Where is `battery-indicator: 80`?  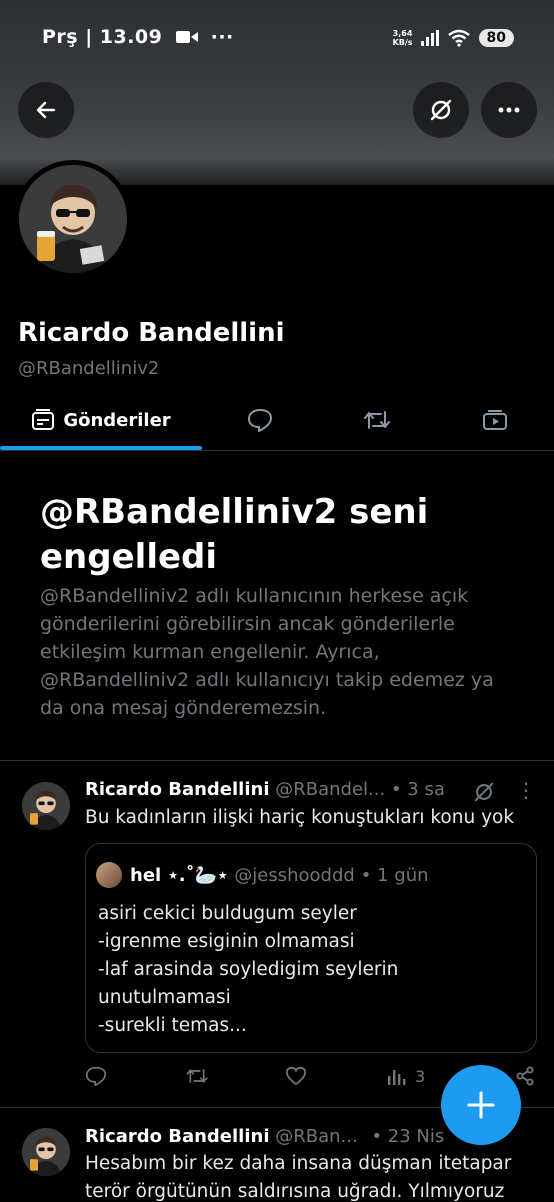
battery-indicator: 80 is located at coordinates (496, 38).